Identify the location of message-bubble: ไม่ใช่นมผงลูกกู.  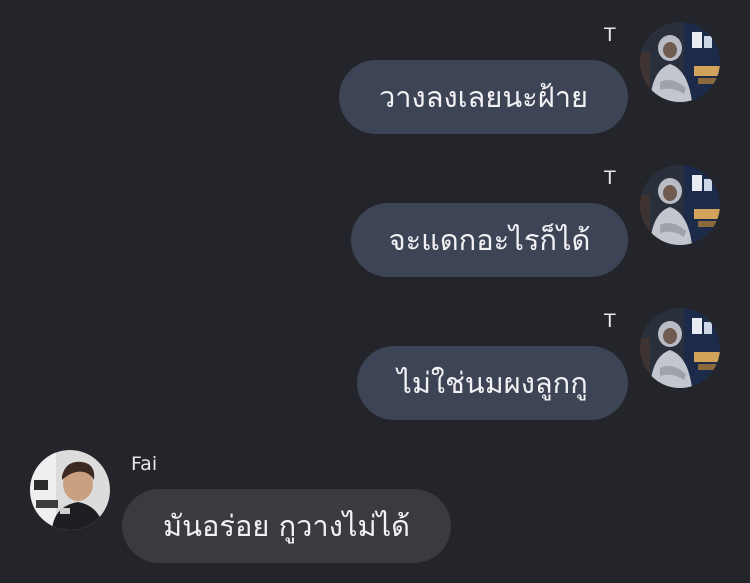
(492, 383).